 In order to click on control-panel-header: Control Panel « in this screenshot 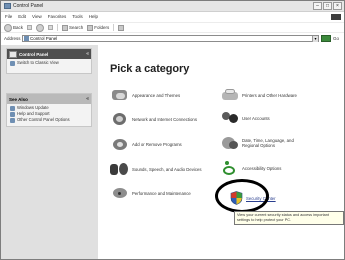, I will do `click(49, 54)`.